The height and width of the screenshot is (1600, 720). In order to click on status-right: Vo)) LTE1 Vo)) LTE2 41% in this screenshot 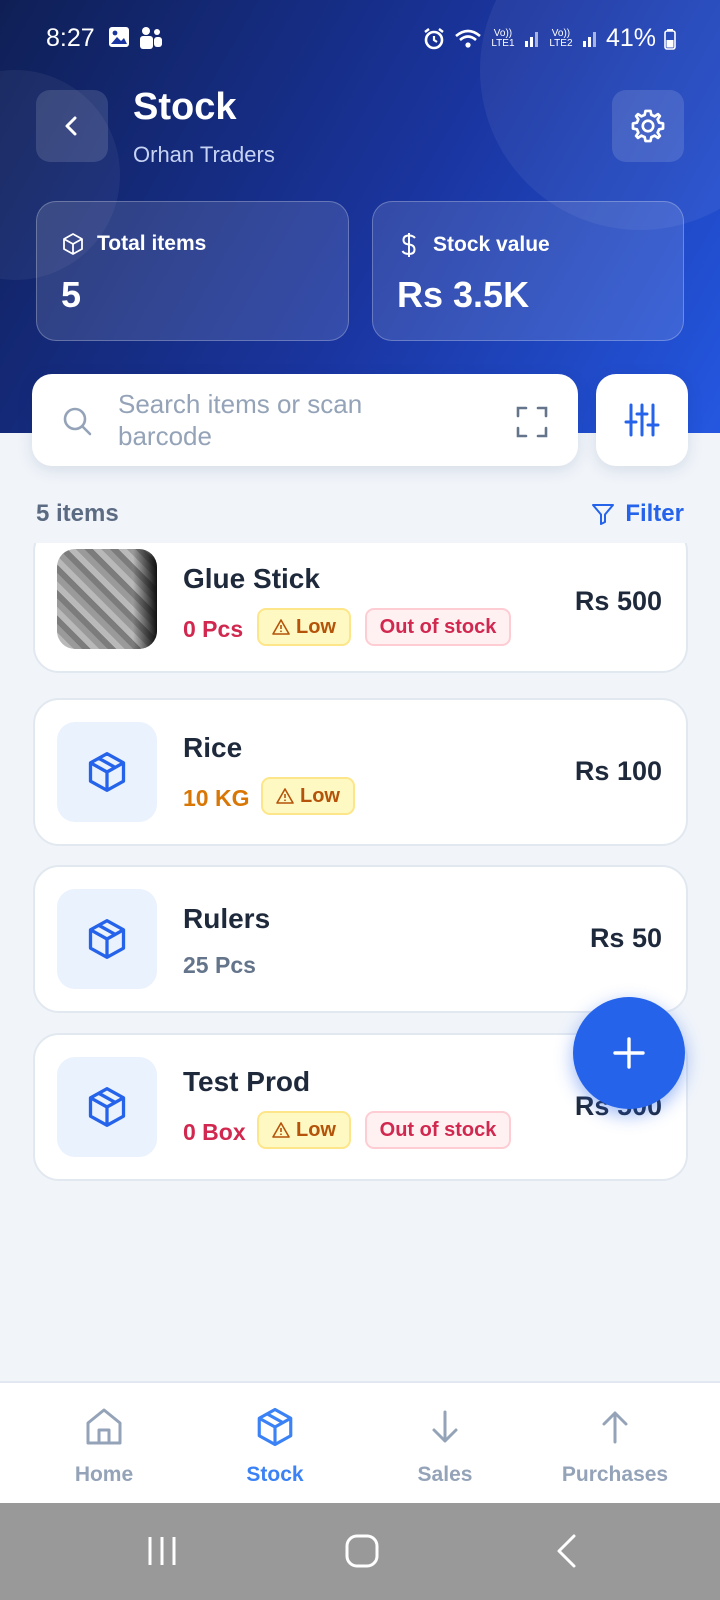, I will do `click(549, 38)`.